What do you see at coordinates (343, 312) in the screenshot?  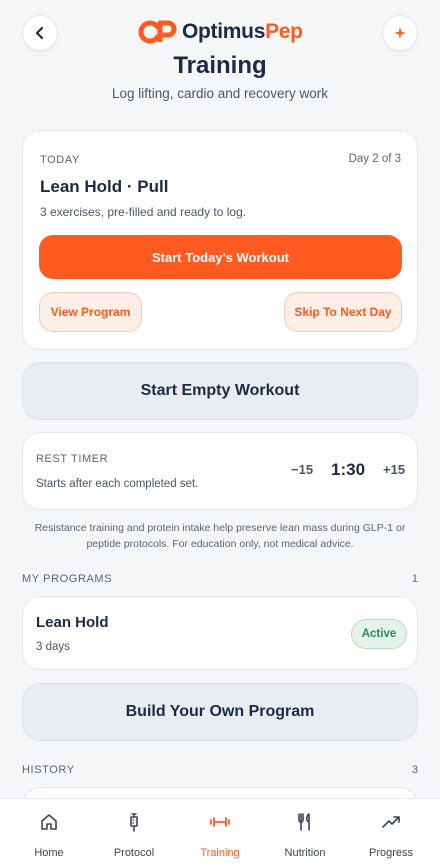 I see `skip-to-next-day-button: Skip To Next Day` at bounding box center [343, 312].